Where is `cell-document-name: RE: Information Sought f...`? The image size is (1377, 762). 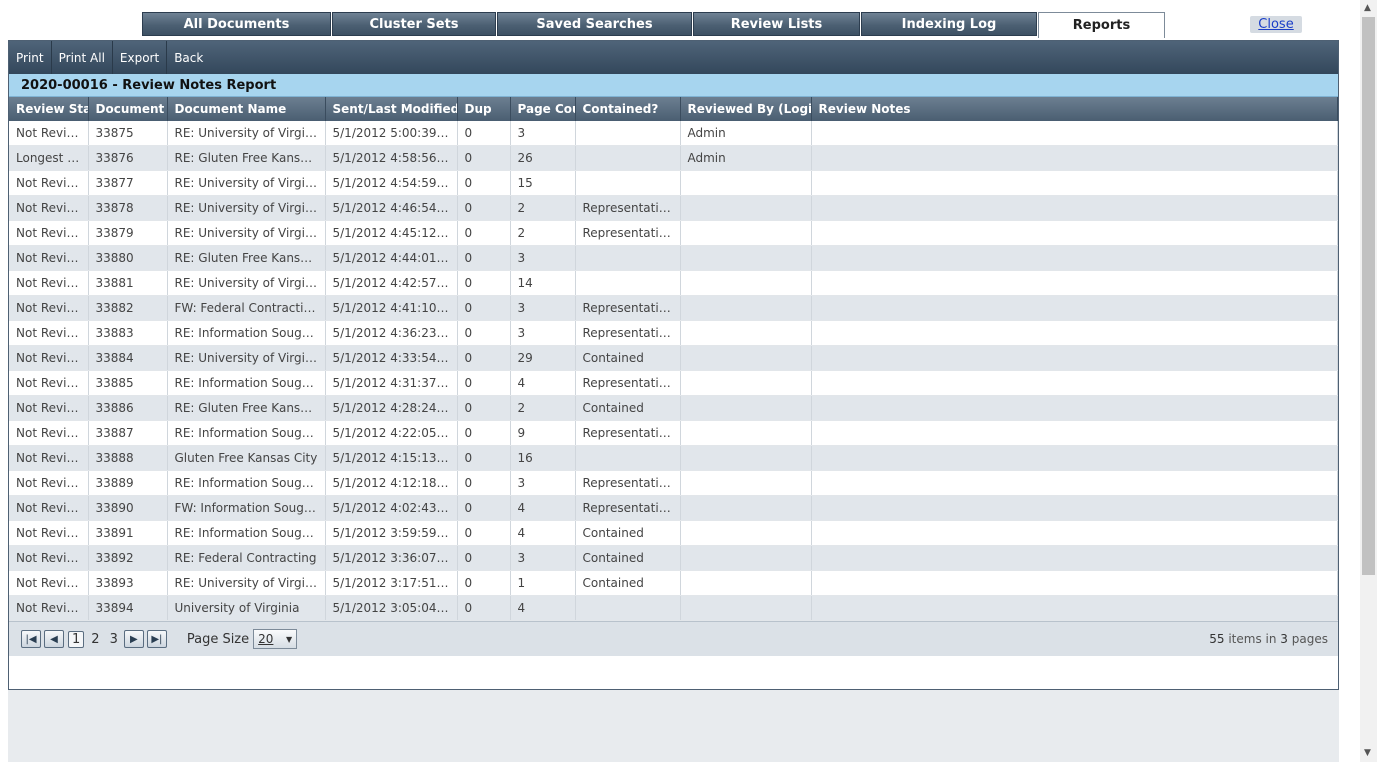 cell-document-name: RE: Information Sought f... is located at coordinates (246, 483).